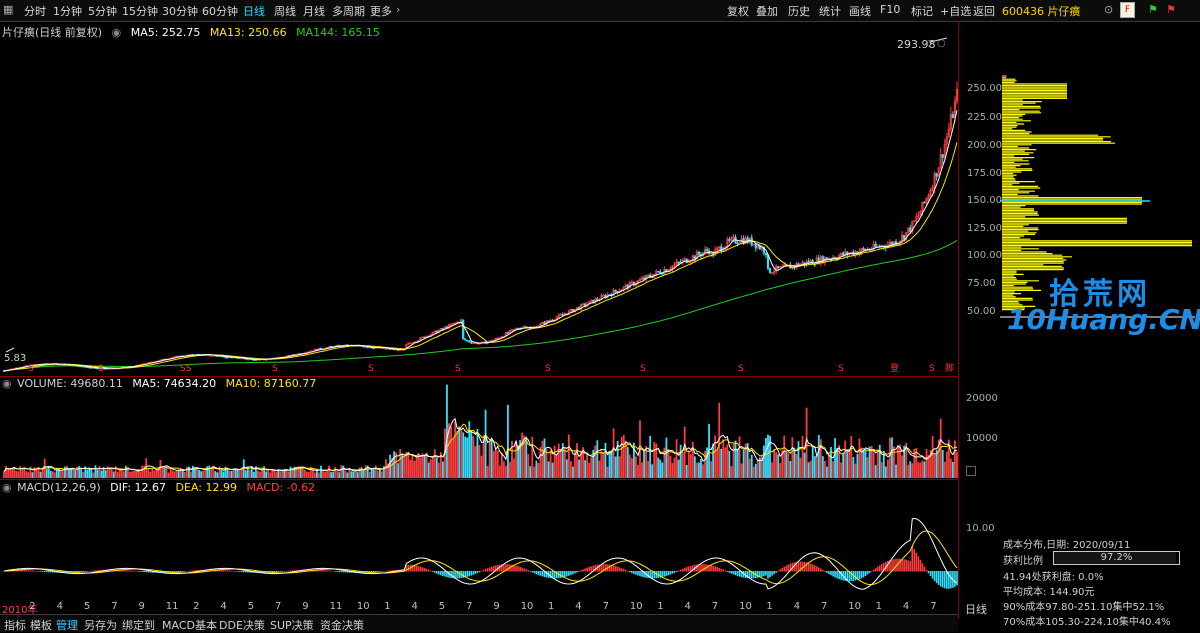 Image resolution: width=1200 pixels, height=633 pixels. I want to click on tool-overlay: 叠加, so click(767, 11).